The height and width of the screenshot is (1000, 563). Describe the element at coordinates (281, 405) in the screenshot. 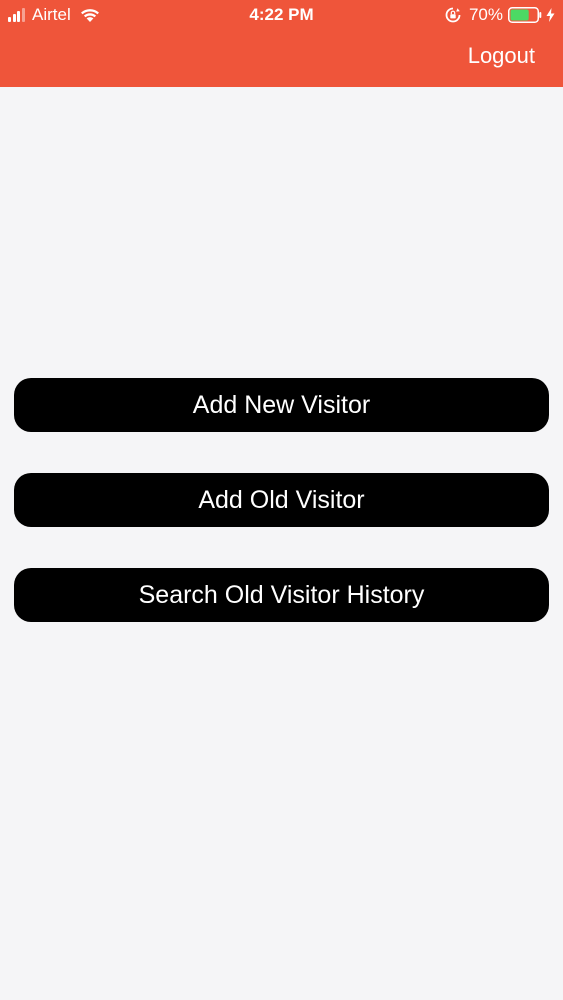

I see `add-new-visitor-button: Add New Visitor` at that location.